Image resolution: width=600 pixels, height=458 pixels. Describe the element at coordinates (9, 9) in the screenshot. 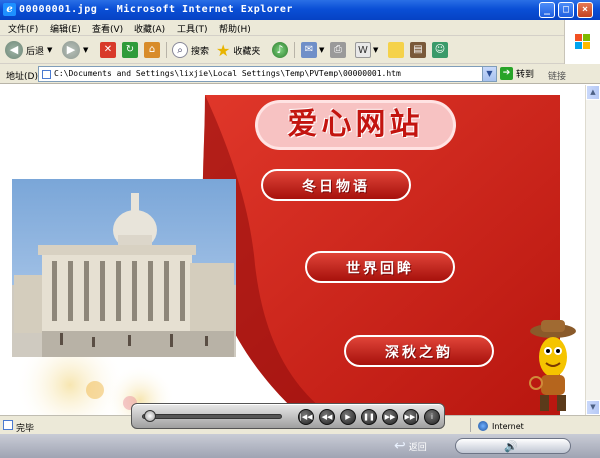

I see `ie-icon: e` at that location.